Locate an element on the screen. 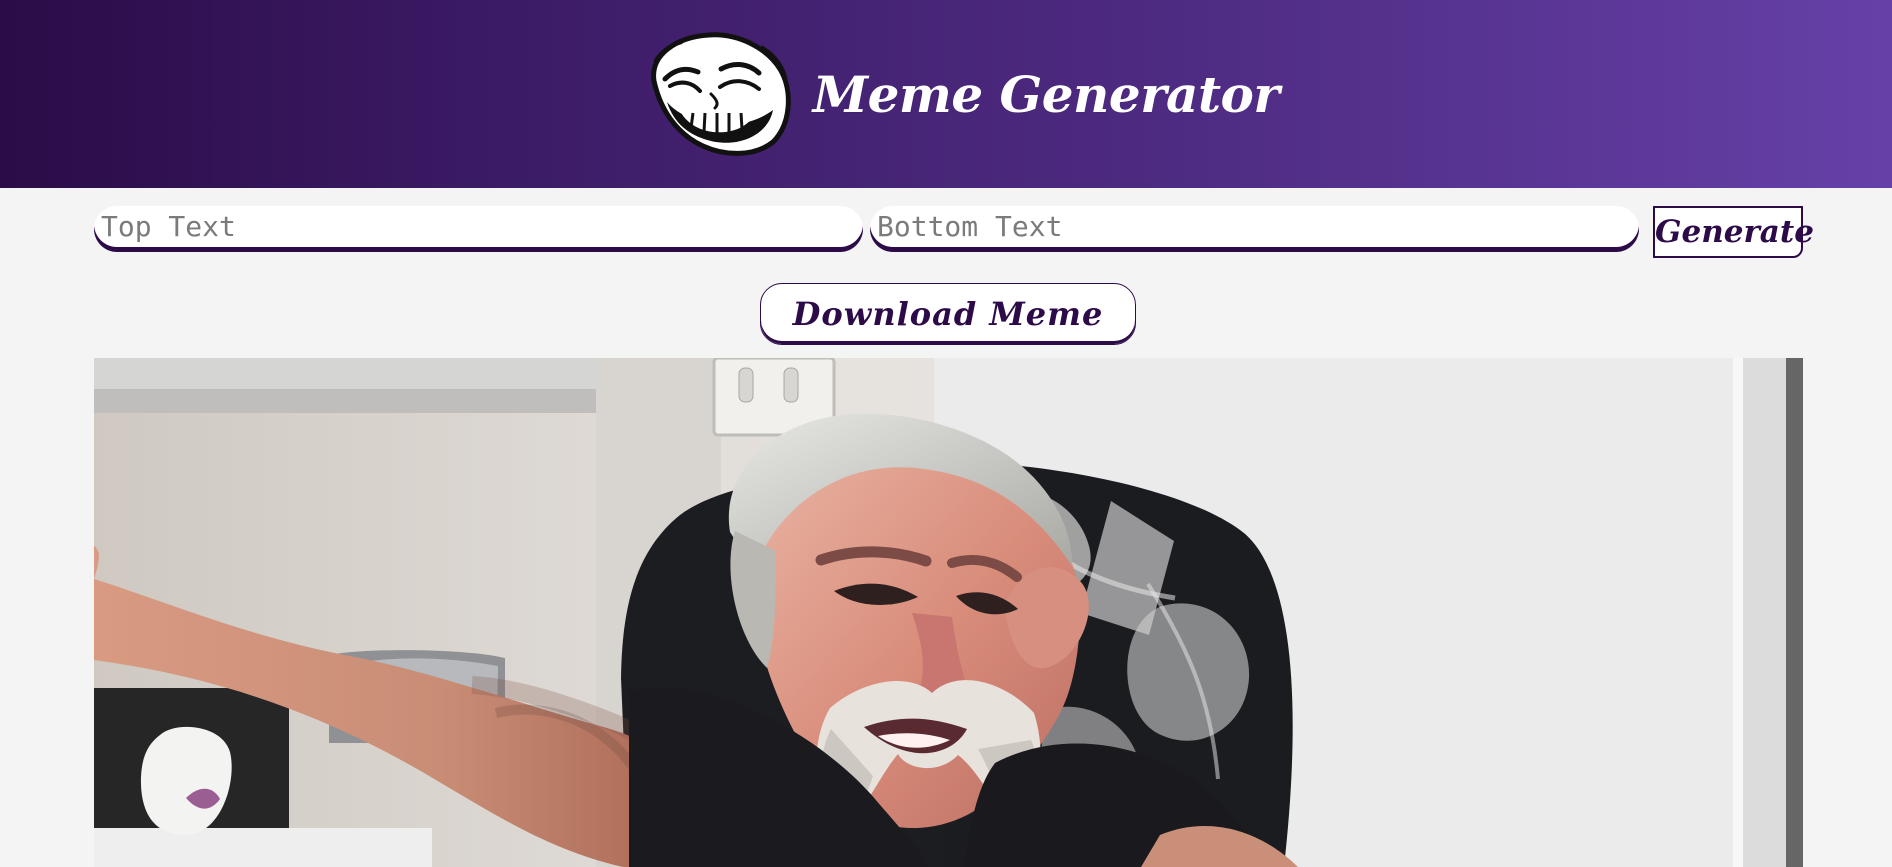  troll-face-icon is located at coordinates (720, 94).